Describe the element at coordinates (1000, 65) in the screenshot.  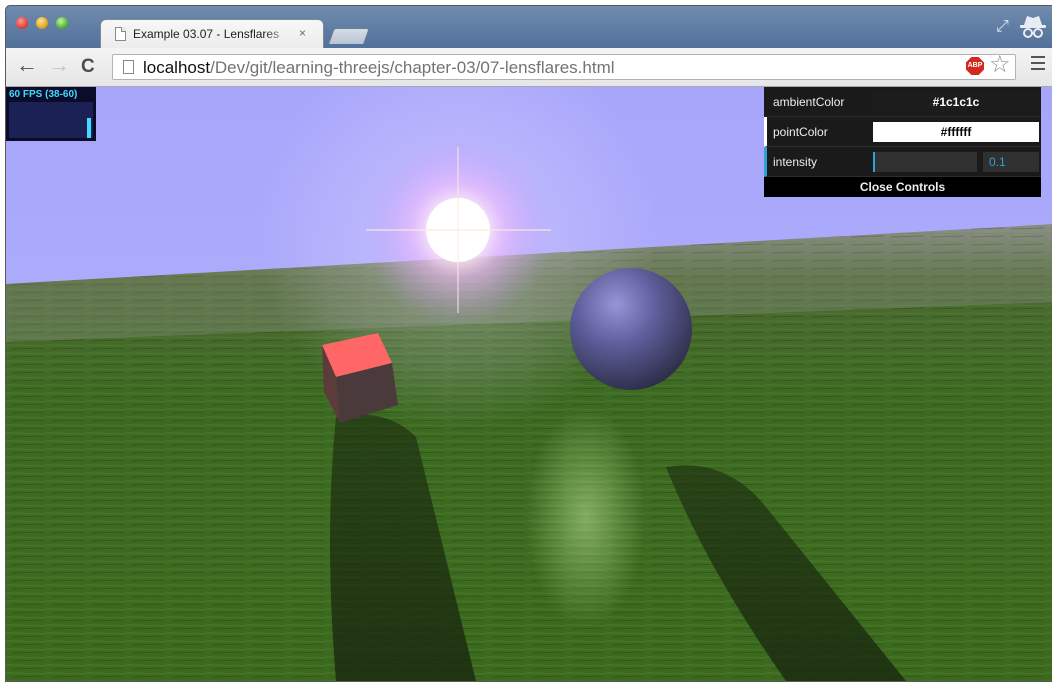
I see `star-icon: ☆` at that location.